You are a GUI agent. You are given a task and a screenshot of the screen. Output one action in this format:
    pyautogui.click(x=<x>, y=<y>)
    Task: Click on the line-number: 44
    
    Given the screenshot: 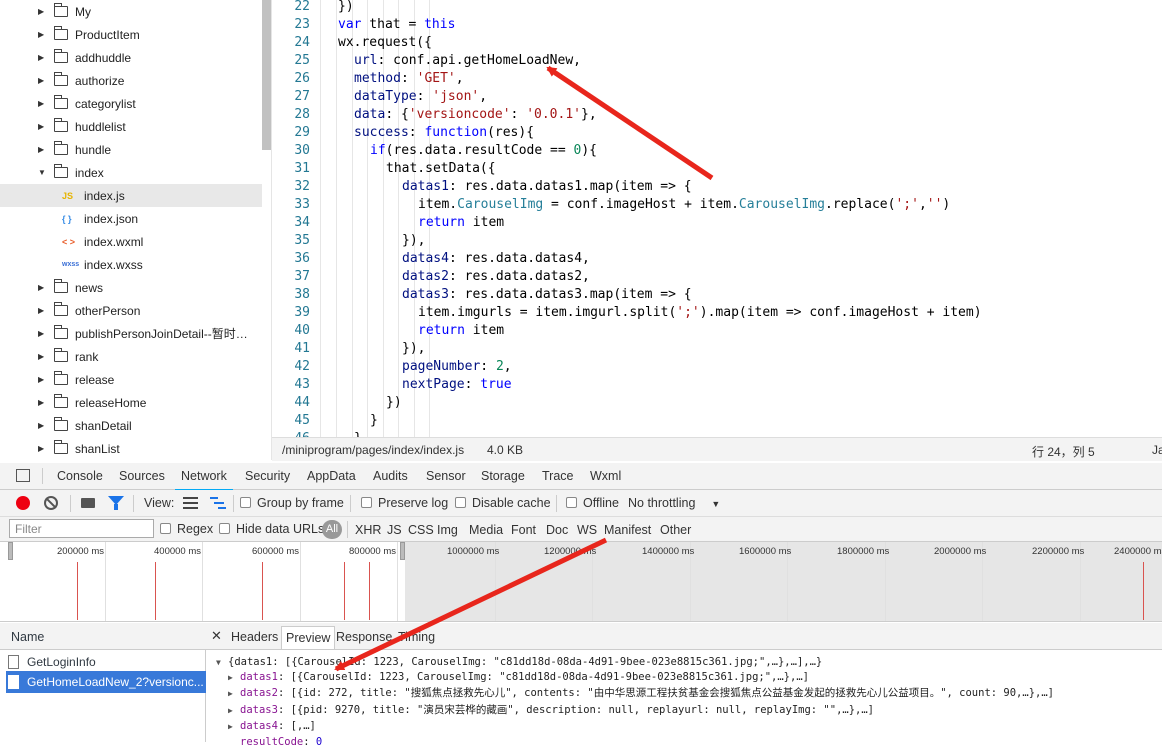 What is the action you would take?
    pyautogui.click(x=302, y=402)
    